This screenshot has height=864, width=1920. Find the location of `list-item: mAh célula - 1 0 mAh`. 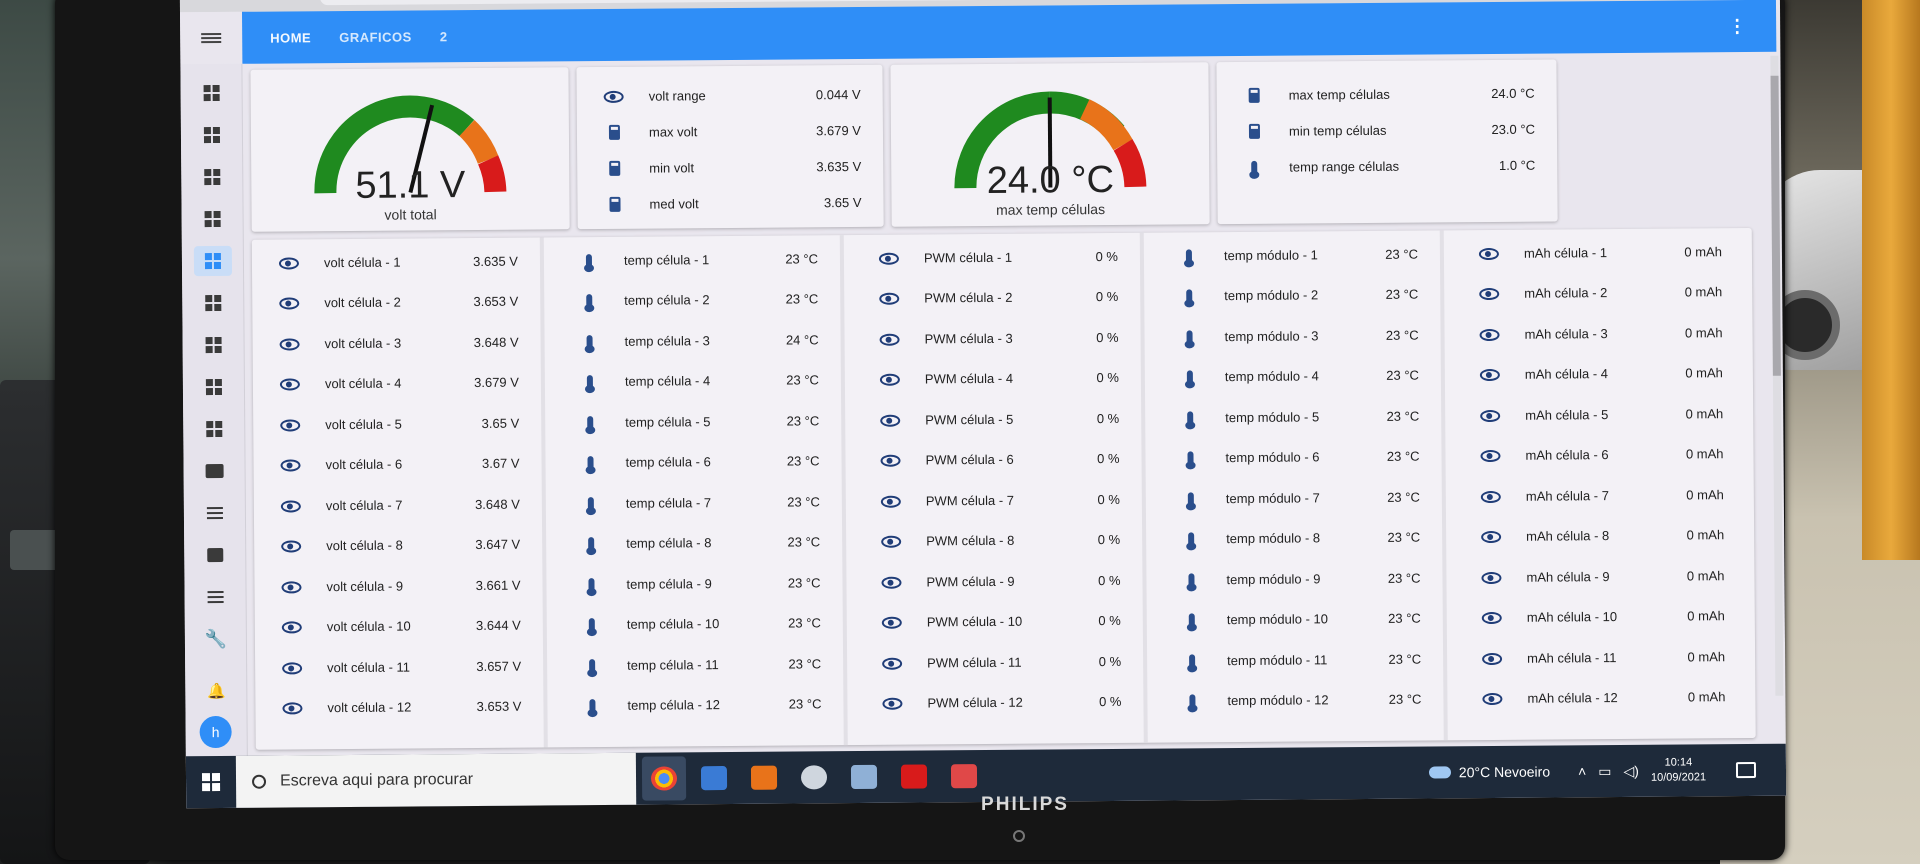

list-item: mAh célula - 1 0 mAh is located at coordinates (1598, 252).